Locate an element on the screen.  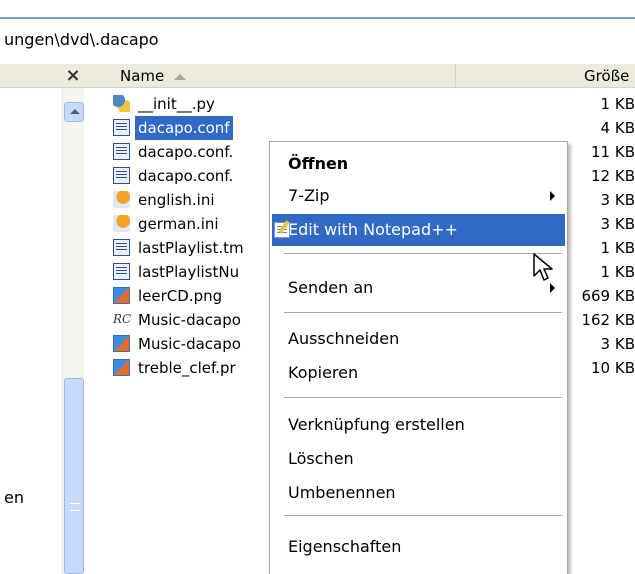
address-bar-border is located at coordinates (317, 18).